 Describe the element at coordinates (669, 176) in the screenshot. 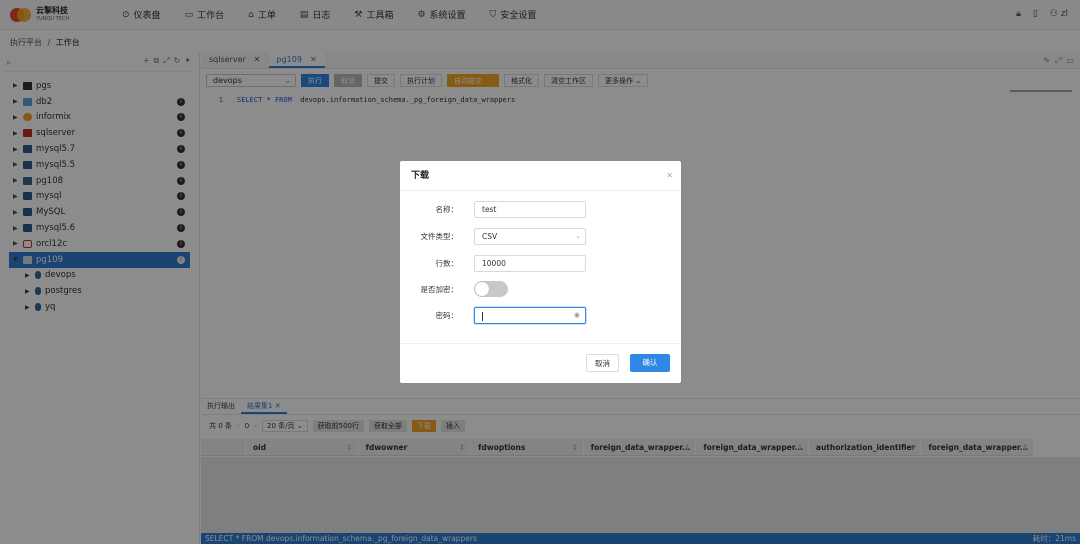

I see `close-icon: ✕` at that location.